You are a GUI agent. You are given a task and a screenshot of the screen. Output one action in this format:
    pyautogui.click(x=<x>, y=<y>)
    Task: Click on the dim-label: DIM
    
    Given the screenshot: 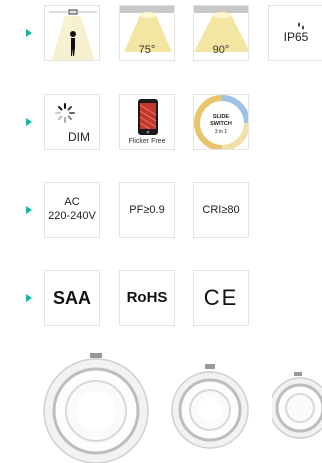 What is the action you would take?
    pyautogui.click(x=79, y=137)
    